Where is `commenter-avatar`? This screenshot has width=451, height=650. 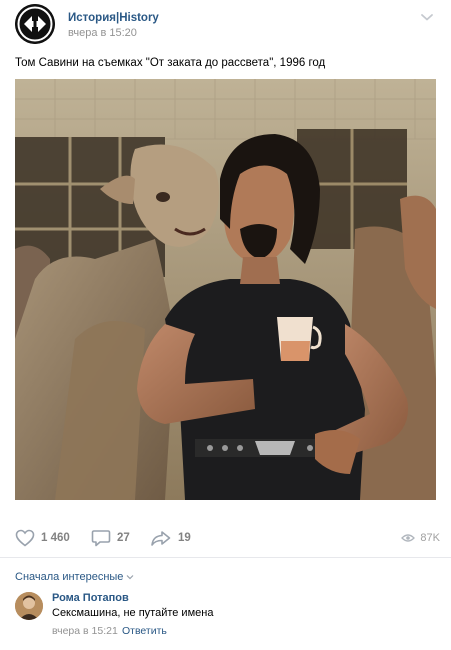
commenter-avatar is located at coordinates (29, 606).